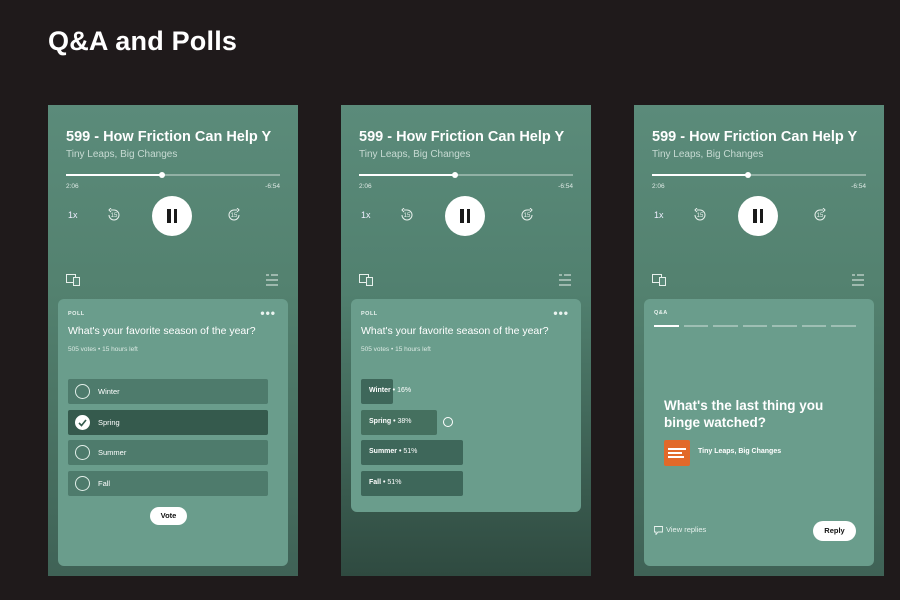 This screenshot has width=900, height=600. I want to click on view-replies-link: View replies, so click(680, 530).